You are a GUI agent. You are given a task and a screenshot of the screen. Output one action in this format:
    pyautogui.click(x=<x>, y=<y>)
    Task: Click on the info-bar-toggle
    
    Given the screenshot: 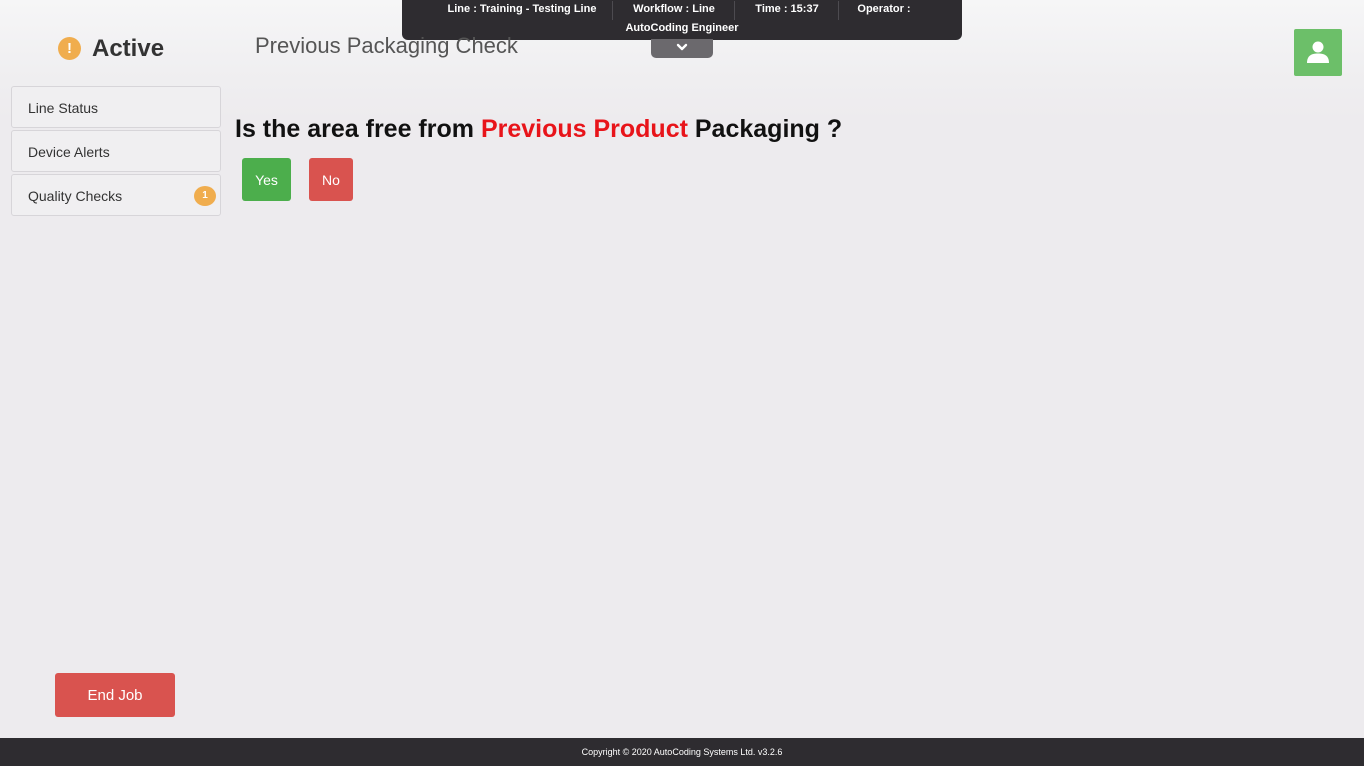 What is the action you would take?
    pyautogui.click(x=682, y=48)
    